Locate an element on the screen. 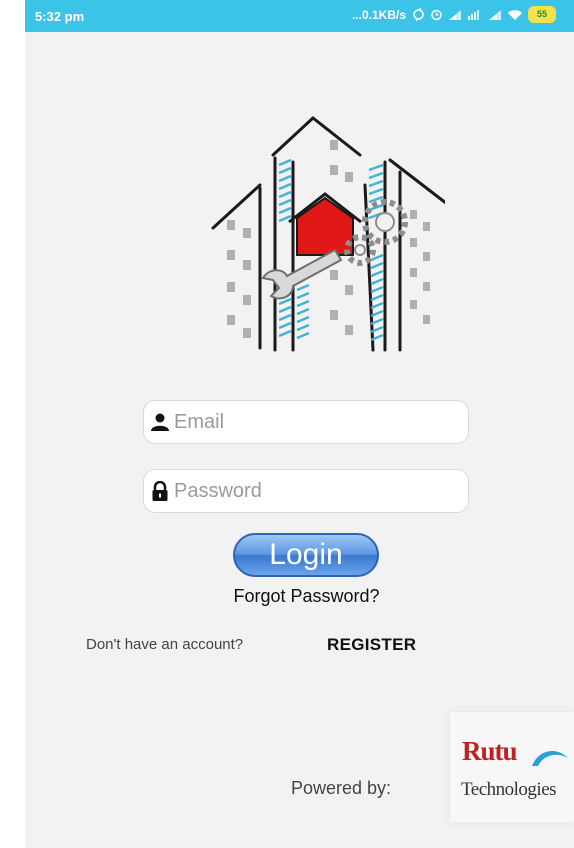 The height and width of the screenshot is (848, 574). status-icons: 55 is located at coordinates (484, 14).